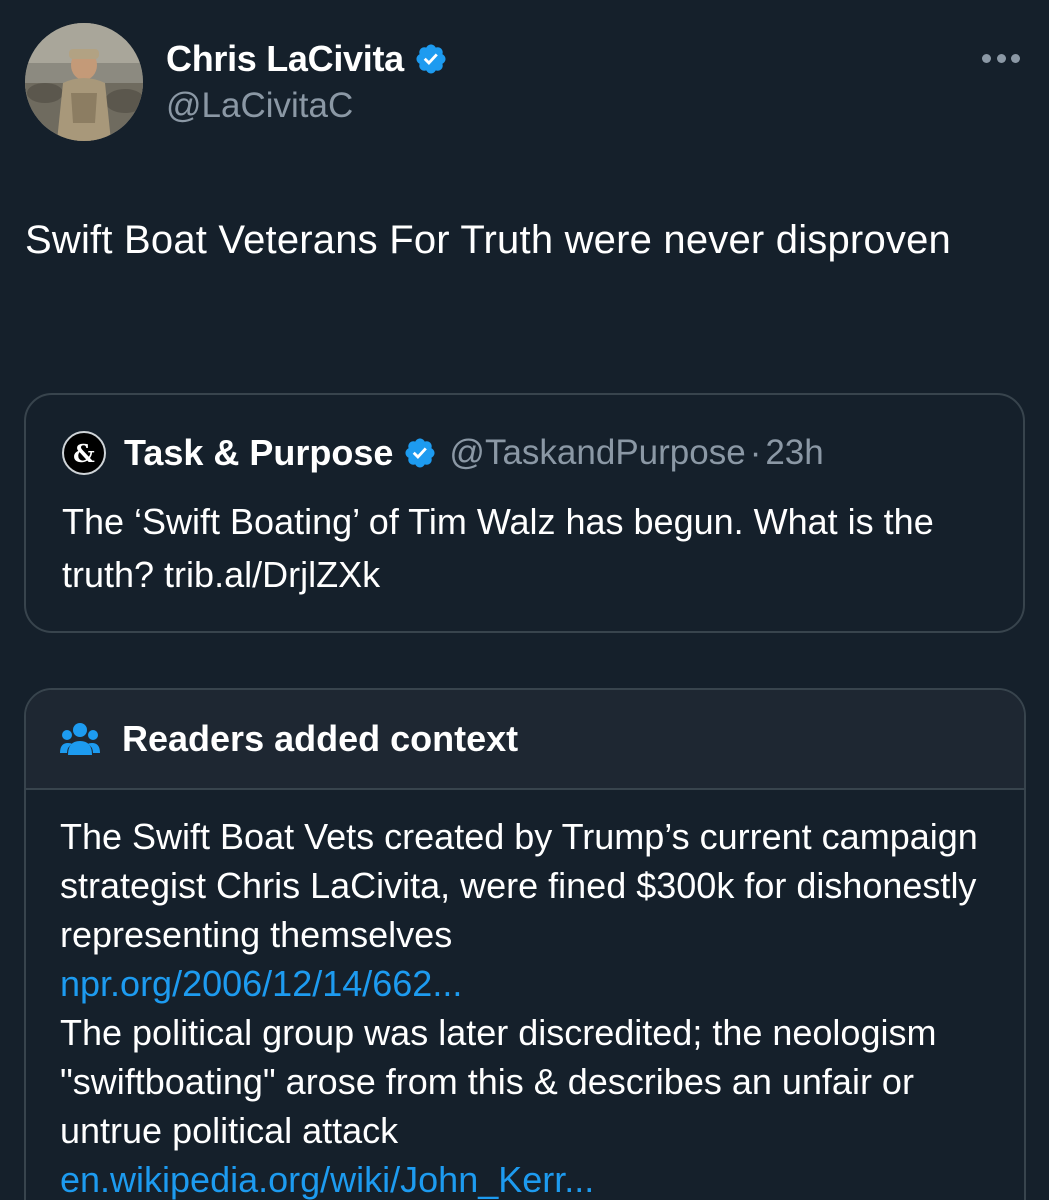  What do you see at coordinates (84, 82) in the screenshot?
I see `author-avatar` at bounding box center [84, 82].